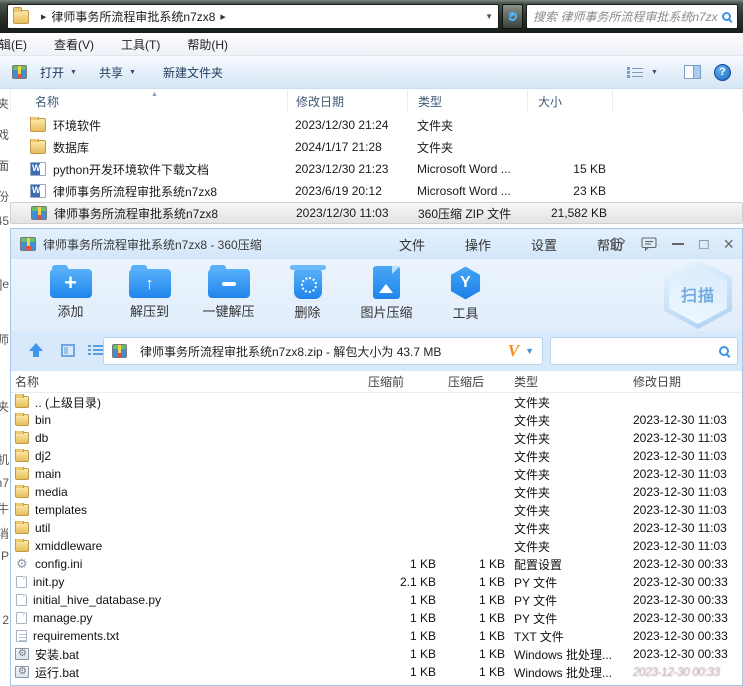 This screenshot has width=743, height=686. Describe the element at coordinates (376, 492) in the screenshot. I see `table-row: media 文件夹 2023-12-30 11:03` at that location.